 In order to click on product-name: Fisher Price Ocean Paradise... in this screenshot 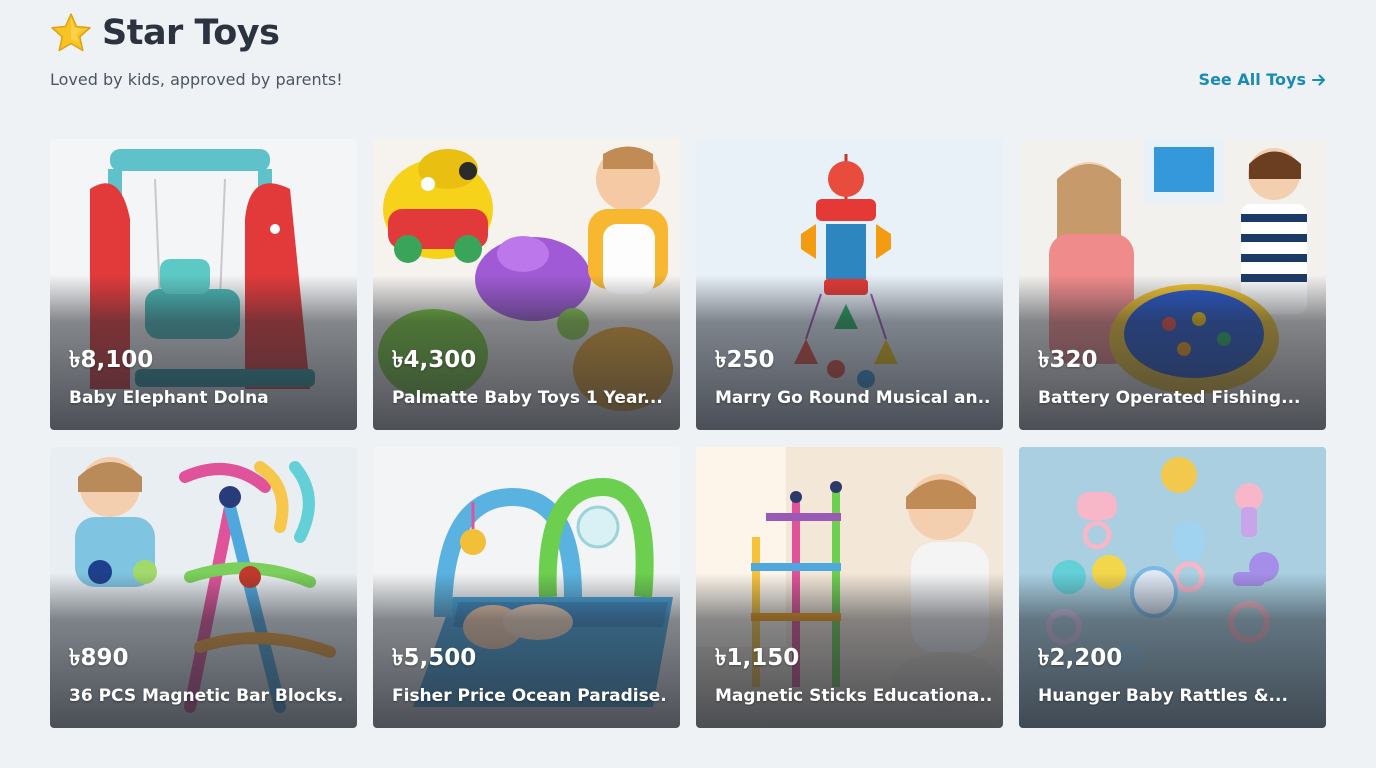, I will do `click(530, 696)`.